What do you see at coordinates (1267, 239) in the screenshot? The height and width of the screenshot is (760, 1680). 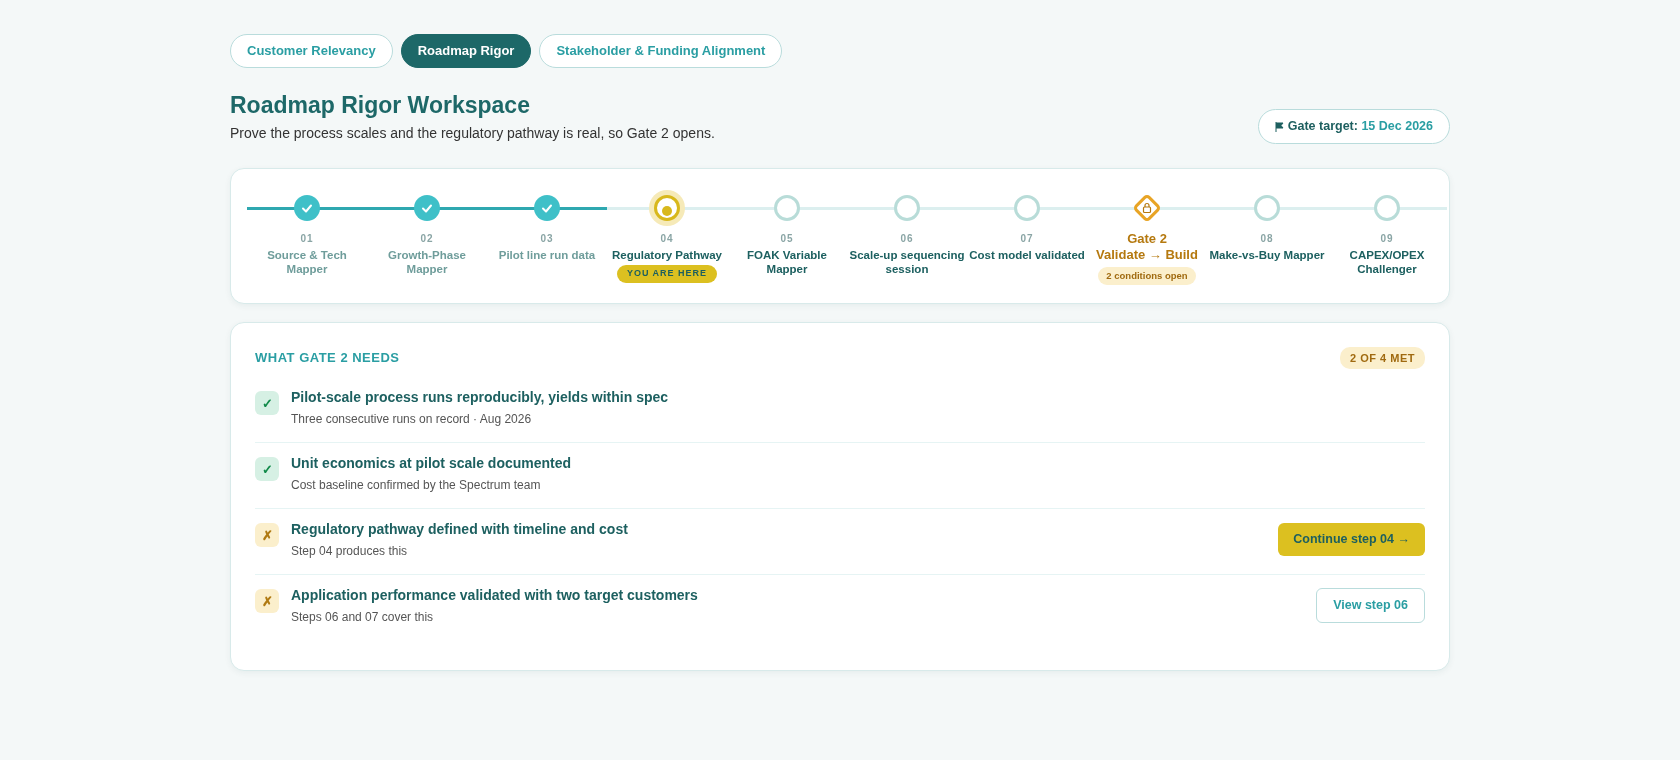 I see `step-number: 08` at bounding box center [1267, 239].